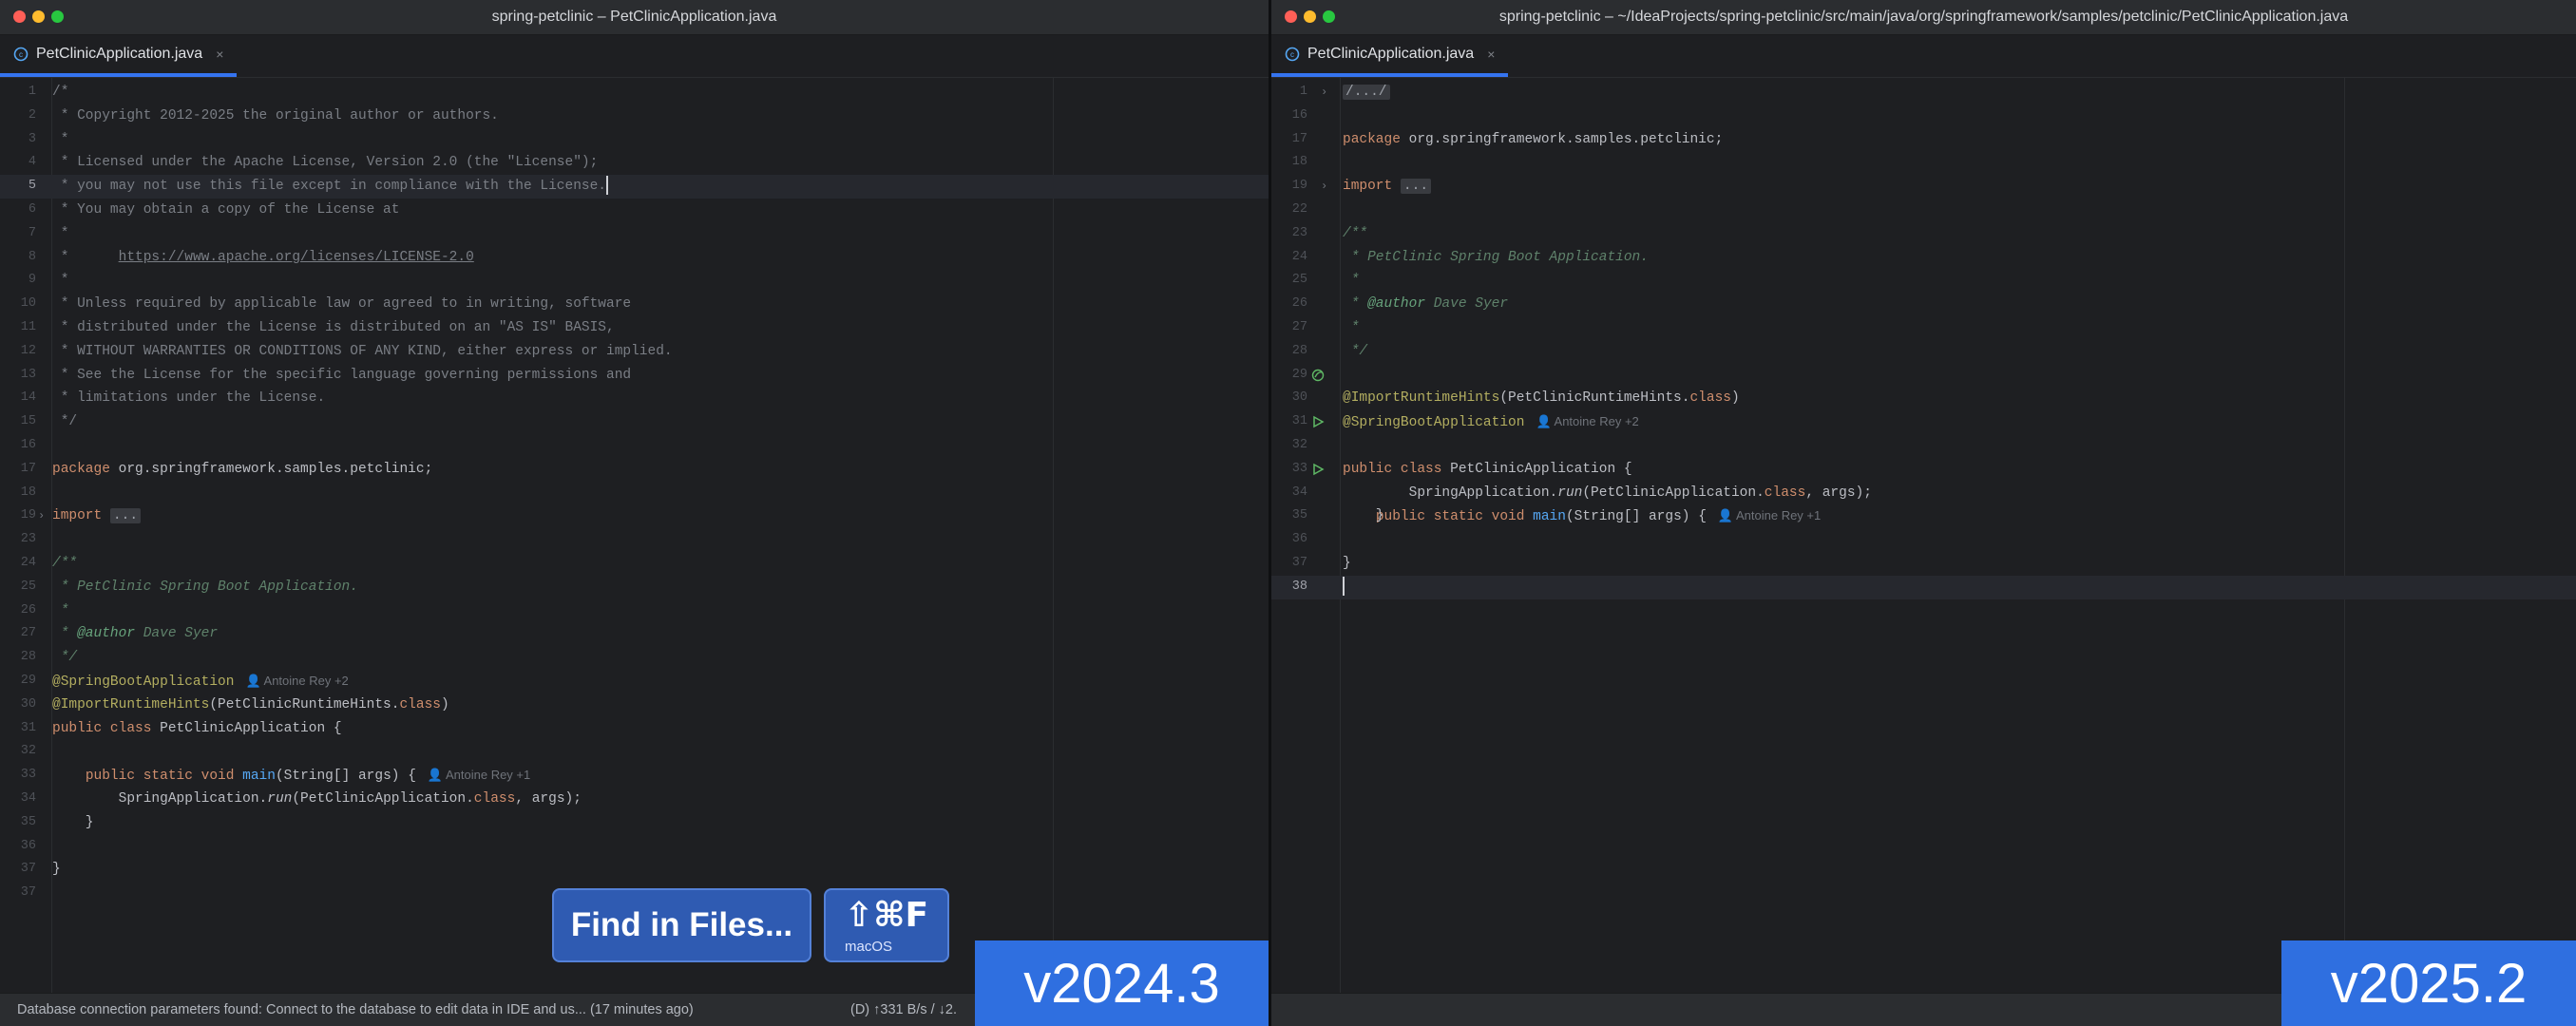  What do you see at coordinates (1122, 983) in the screenshot?
I see `version-badge-left: v2024.3` at bounding box center [1122, 983].